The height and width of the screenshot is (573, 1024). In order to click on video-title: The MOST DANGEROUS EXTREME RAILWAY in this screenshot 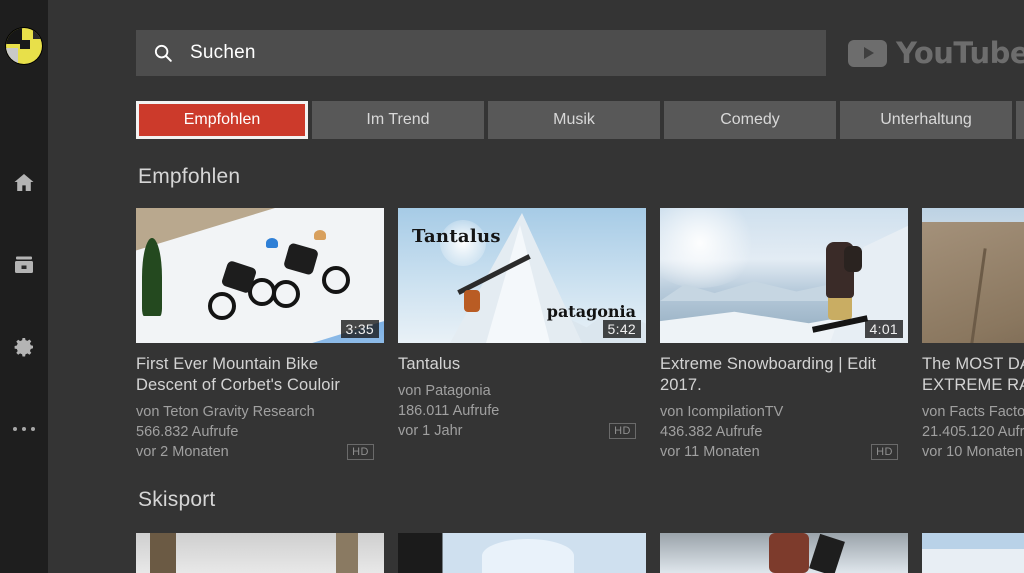, I will do `click(973, 374)`.